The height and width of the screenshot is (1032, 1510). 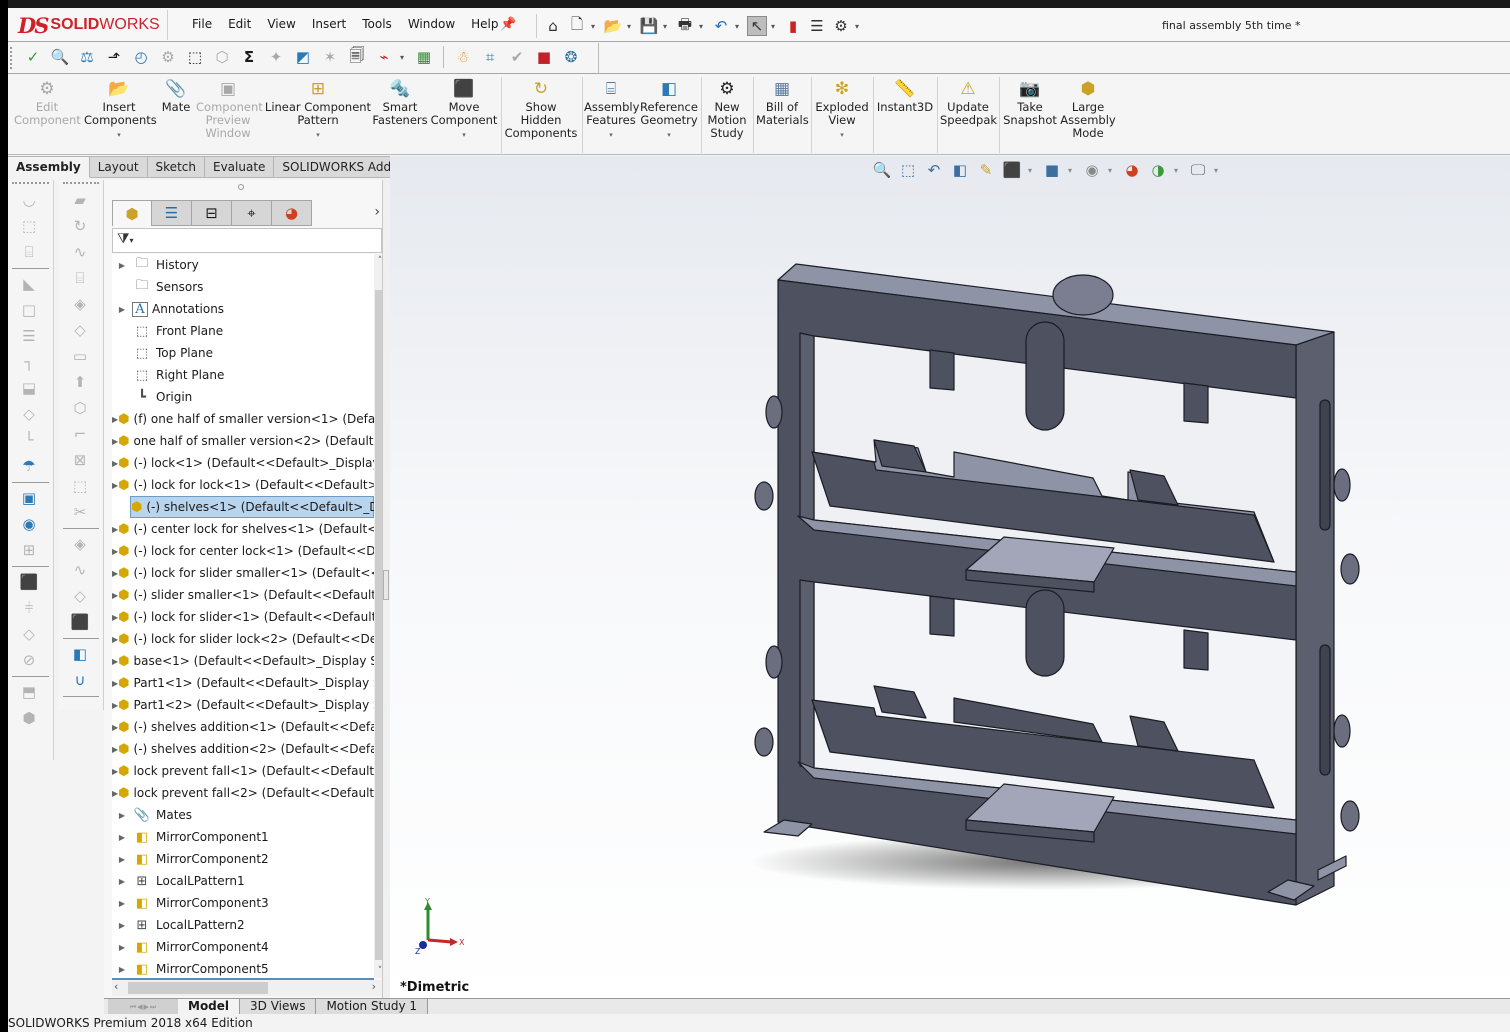 What do you see at coordinates (80, 596) in the screenshot?
I see `trim-surface-icon: ◇` at bounding box center [80, 596].